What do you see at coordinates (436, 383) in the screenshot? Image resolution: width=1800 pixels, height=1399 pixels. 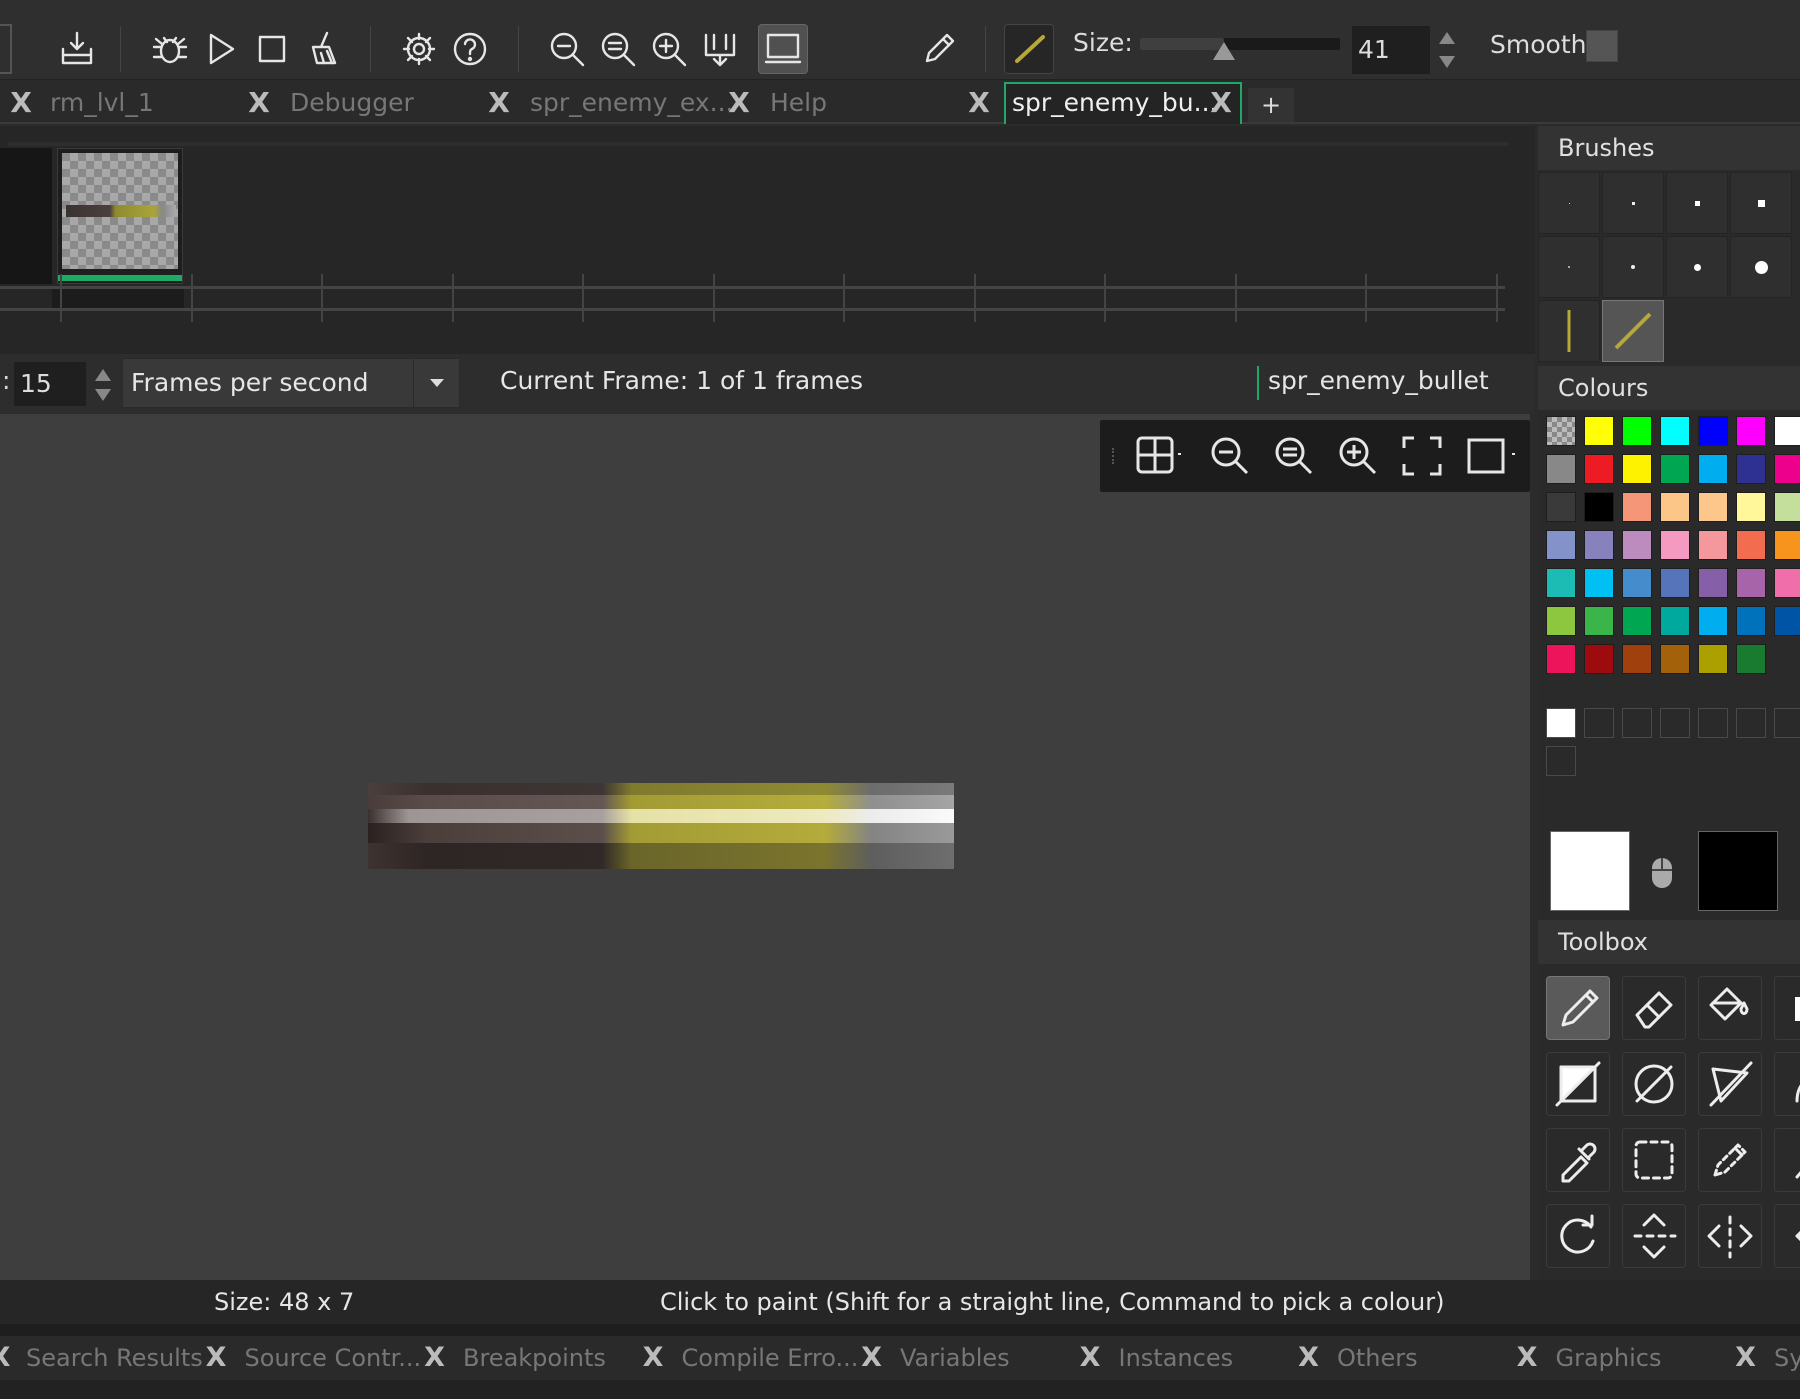 I see `dropdown-arrow` at bounding box center [436, 383].